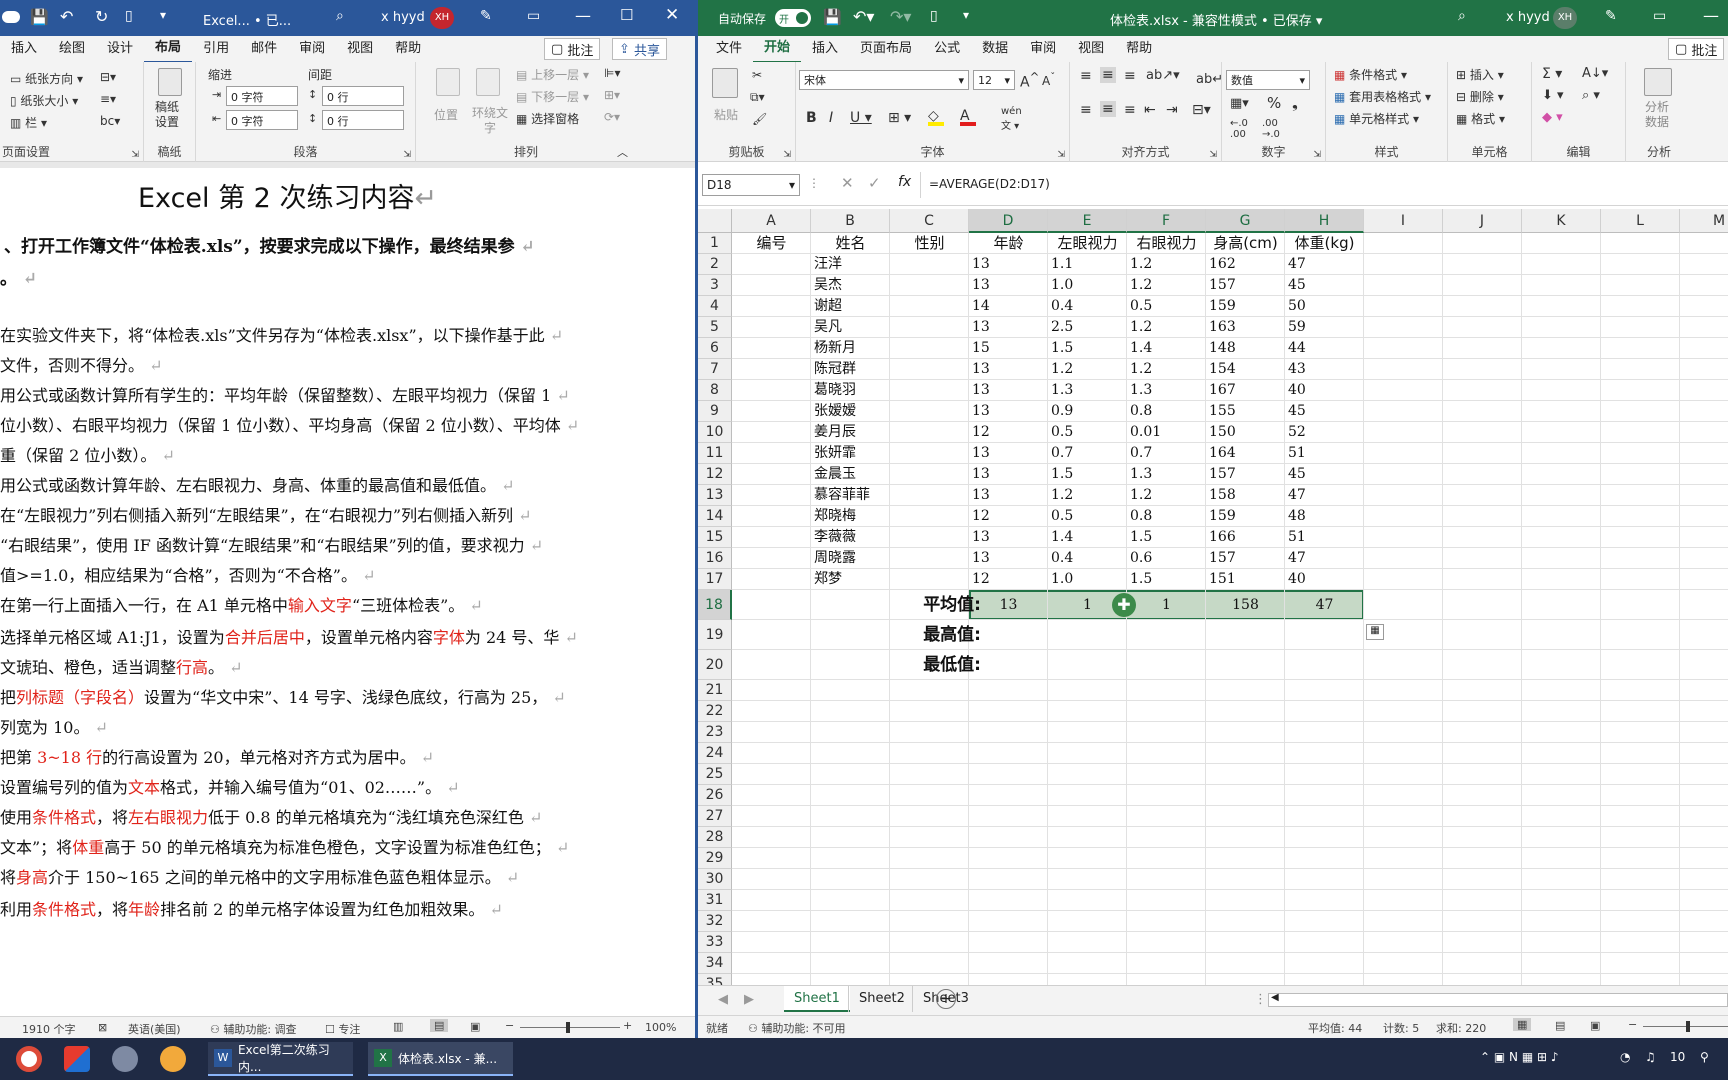 This screenshot has width=1728, height=1080. I want to click on column-header-c: C, so click(929, 221).